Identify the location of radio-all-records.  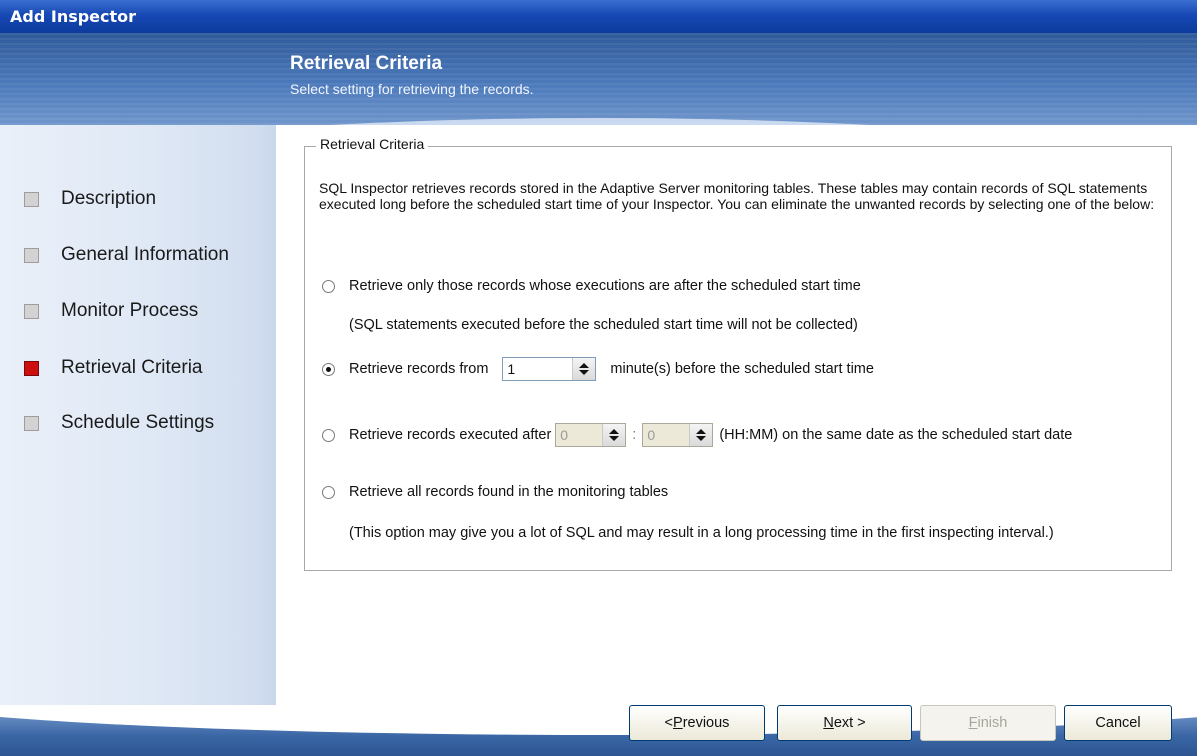
(328, 492).